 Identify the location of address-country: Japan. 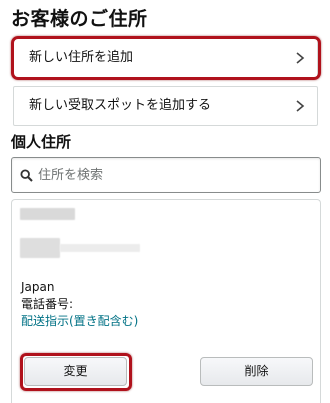
(38, 287).